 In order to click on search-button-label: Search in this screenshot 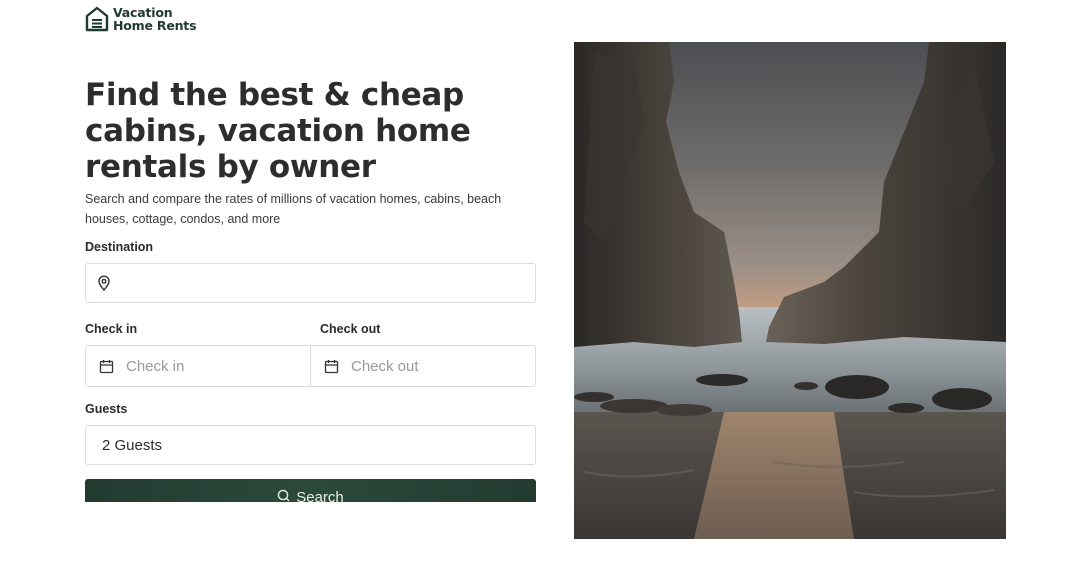, I will do `click(320, 495)`.